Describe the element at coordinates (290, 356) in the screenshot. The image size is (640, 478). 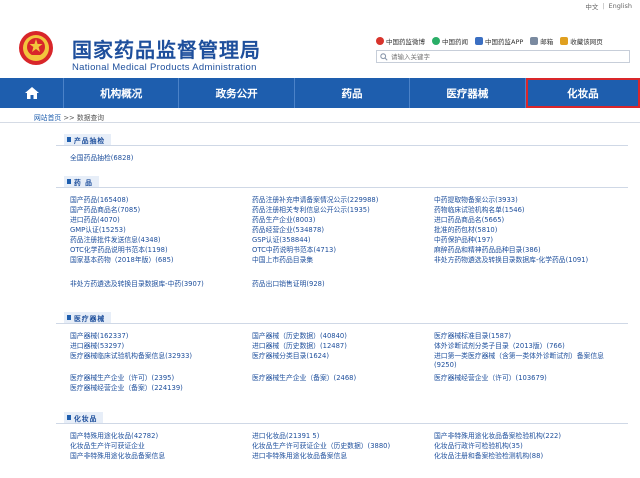
I see `list-item: 医疗器械分类目录(1624)` at that location.